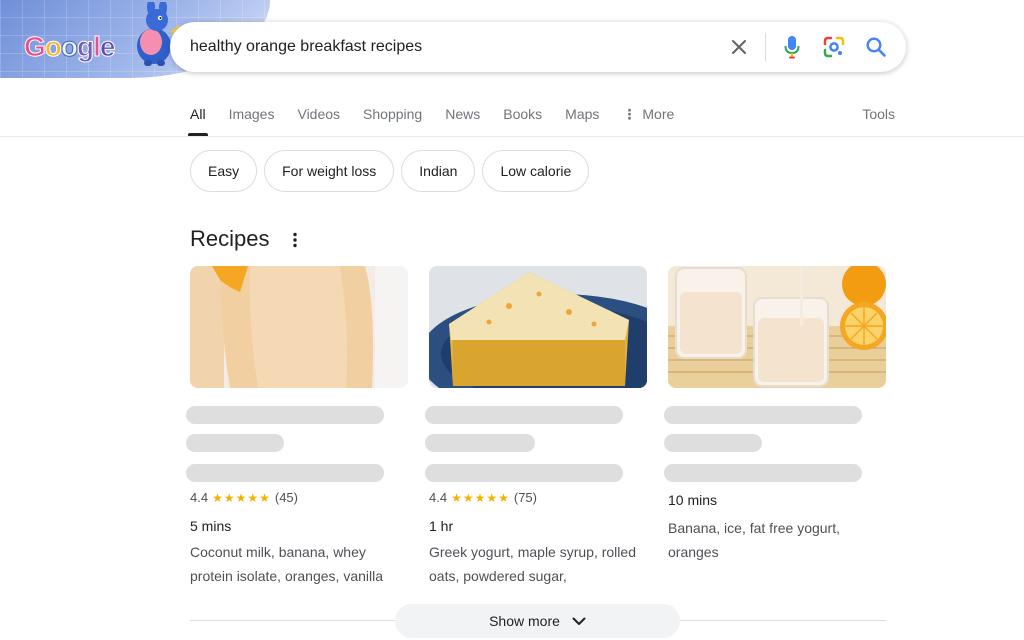 The image size is (1024, 640). I want to click on review-count: (75), so click(525, 497).